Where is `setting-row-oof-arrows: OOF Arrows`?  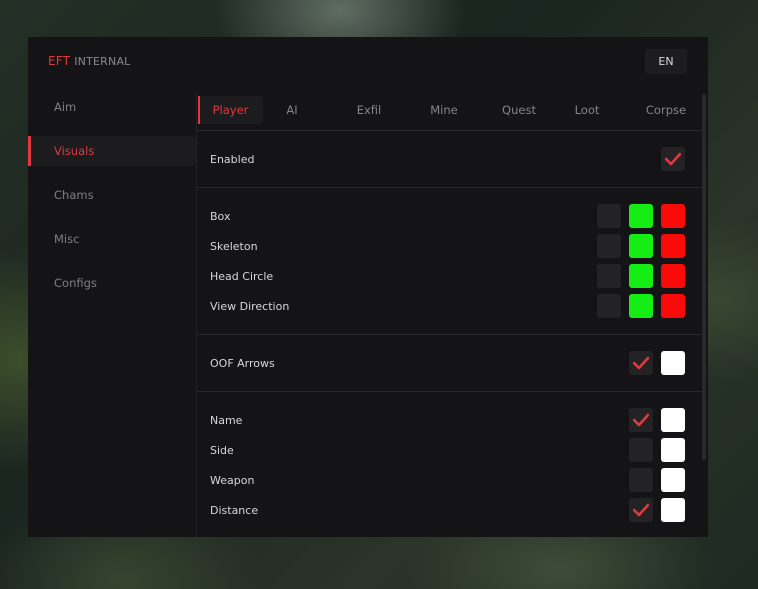
setting-row-oof-arrows: OOF Arrows is located at coordinates (449, 363).